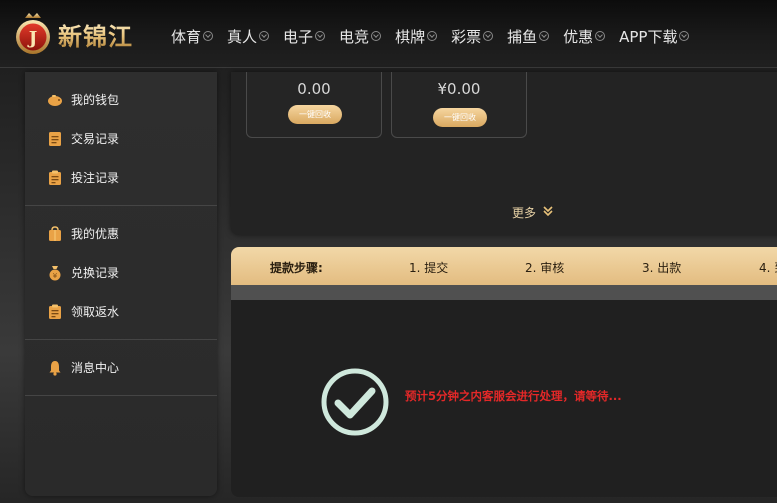 The image size is (777, 503). I want to click on nav-item-lottery: 彩票, so click(472, 36).